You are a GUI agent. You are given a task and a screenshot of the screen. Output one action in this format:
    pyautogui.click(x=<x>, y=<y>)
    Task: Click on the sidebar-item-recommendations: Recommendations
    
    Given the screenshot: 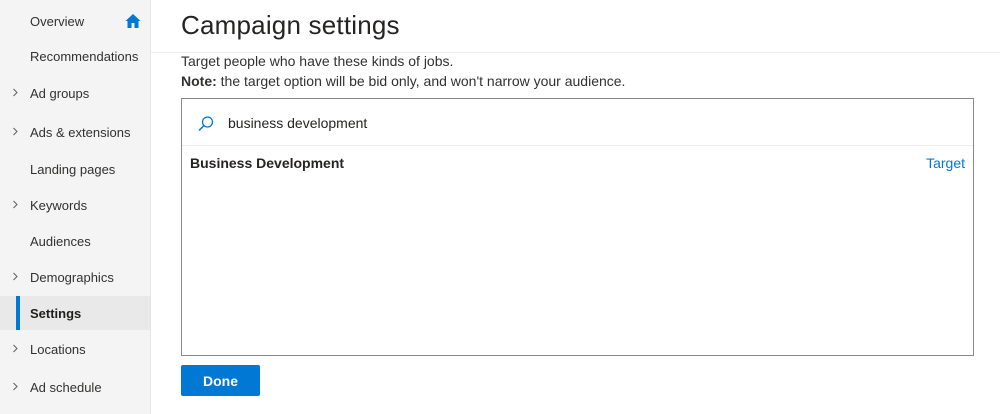 What is the action you would take?
    pyautogui.click(x=75, y=56)
    